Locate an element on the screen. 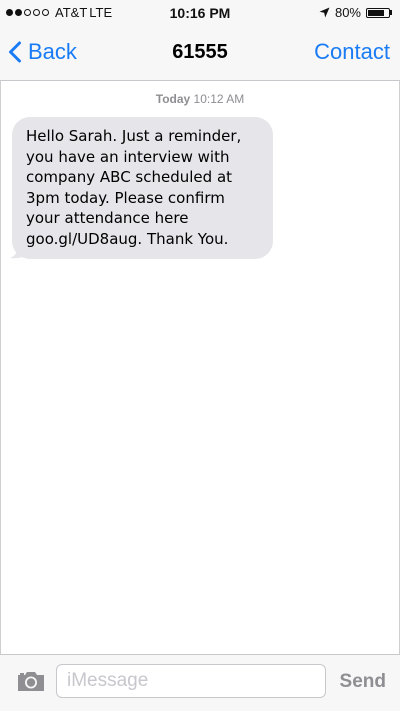  navigation-bar: Back 61555 Contact is located at coordinates (200, 53).